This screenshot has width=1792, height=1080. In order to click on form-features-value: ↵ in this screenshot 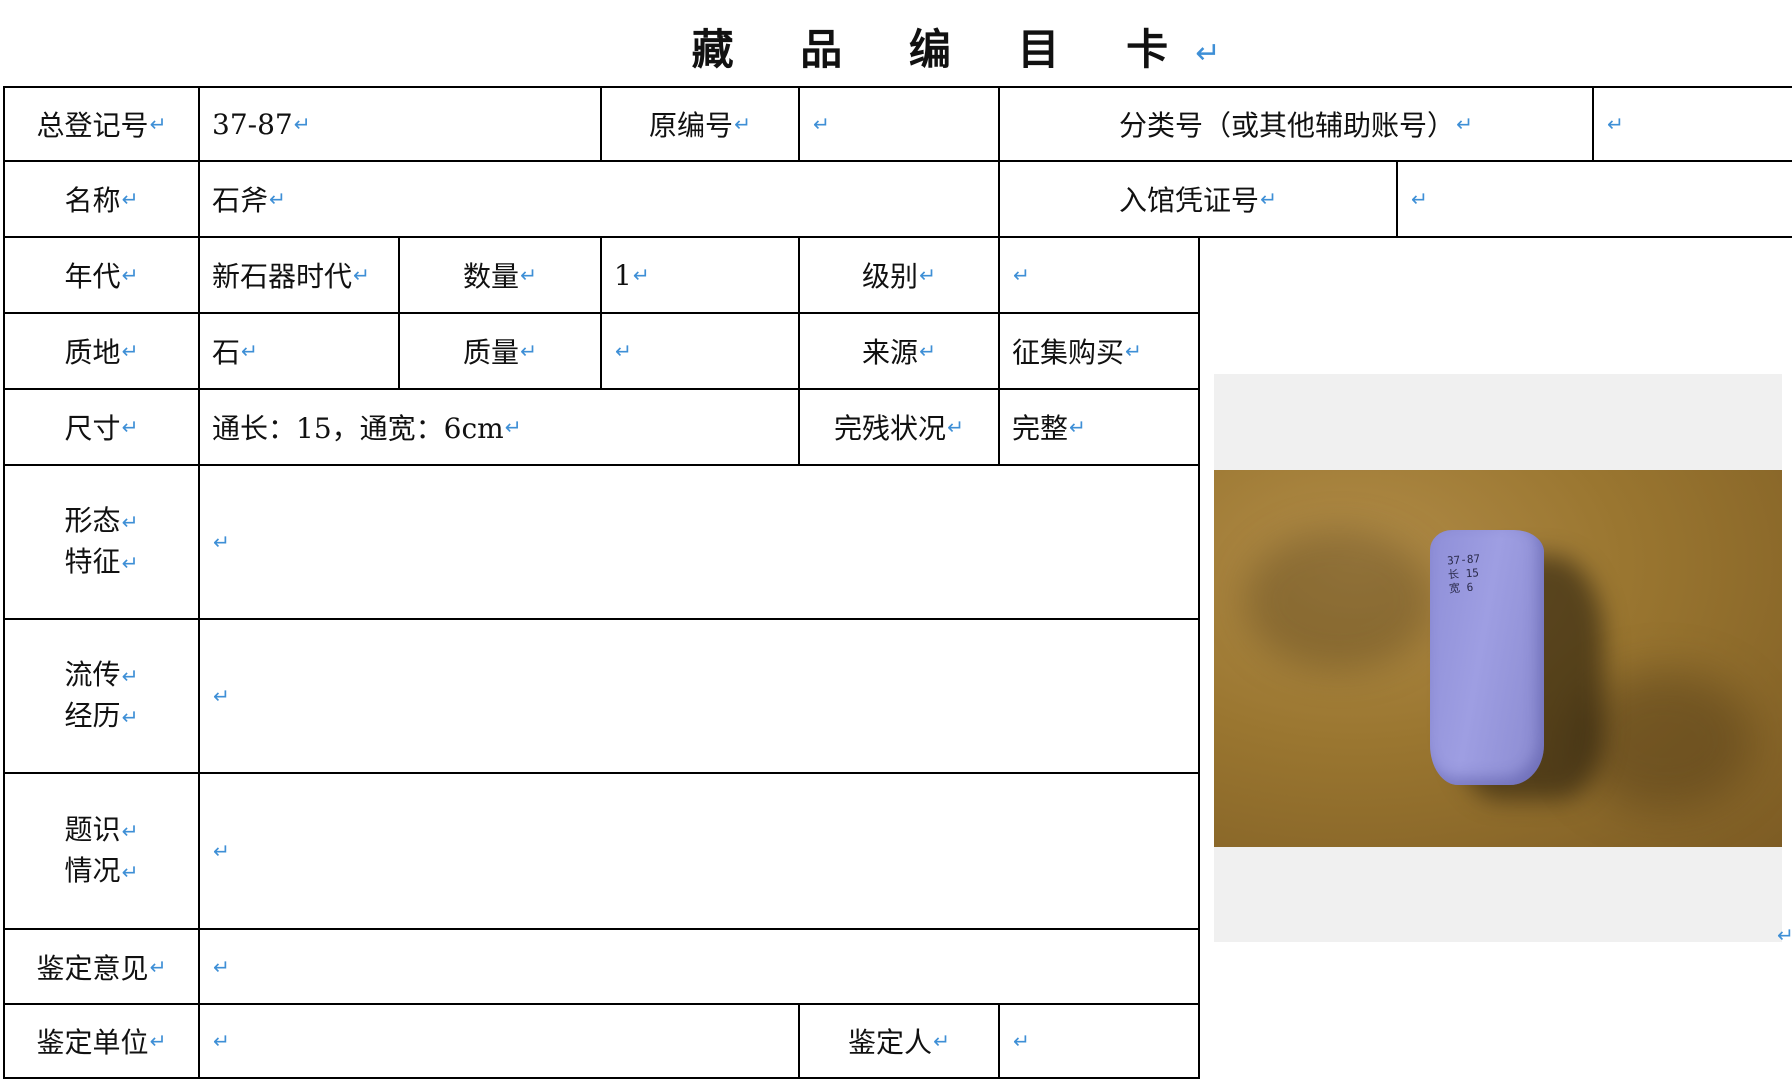, I will do `click(699, 542)`.